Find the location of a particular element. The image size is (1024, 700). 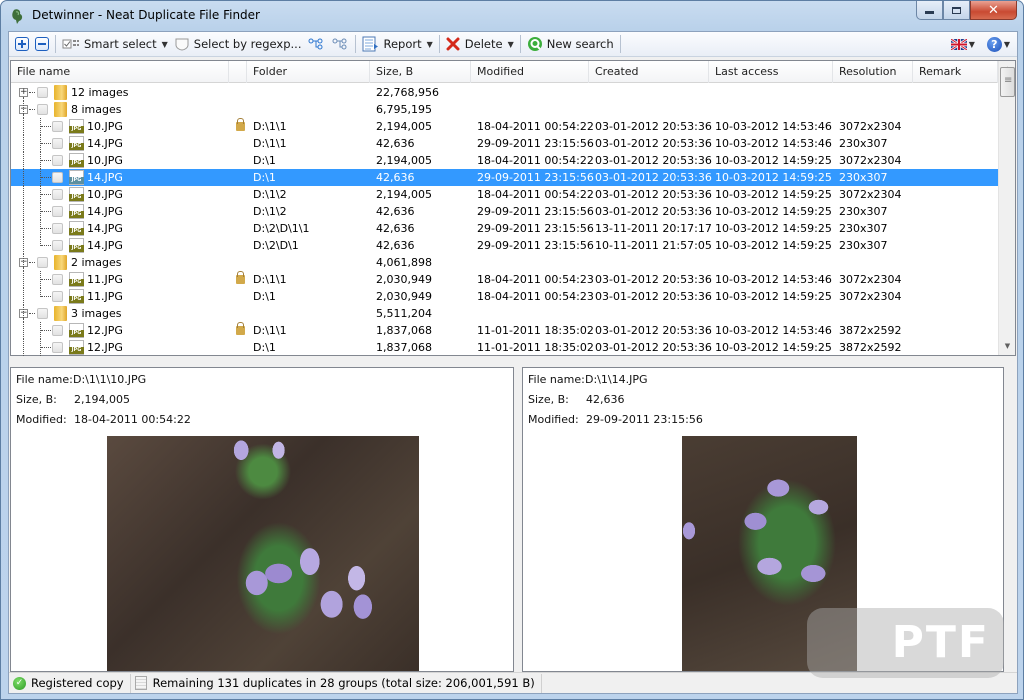

delete-button: Delete ▼ is located at coordinates (480, 44).